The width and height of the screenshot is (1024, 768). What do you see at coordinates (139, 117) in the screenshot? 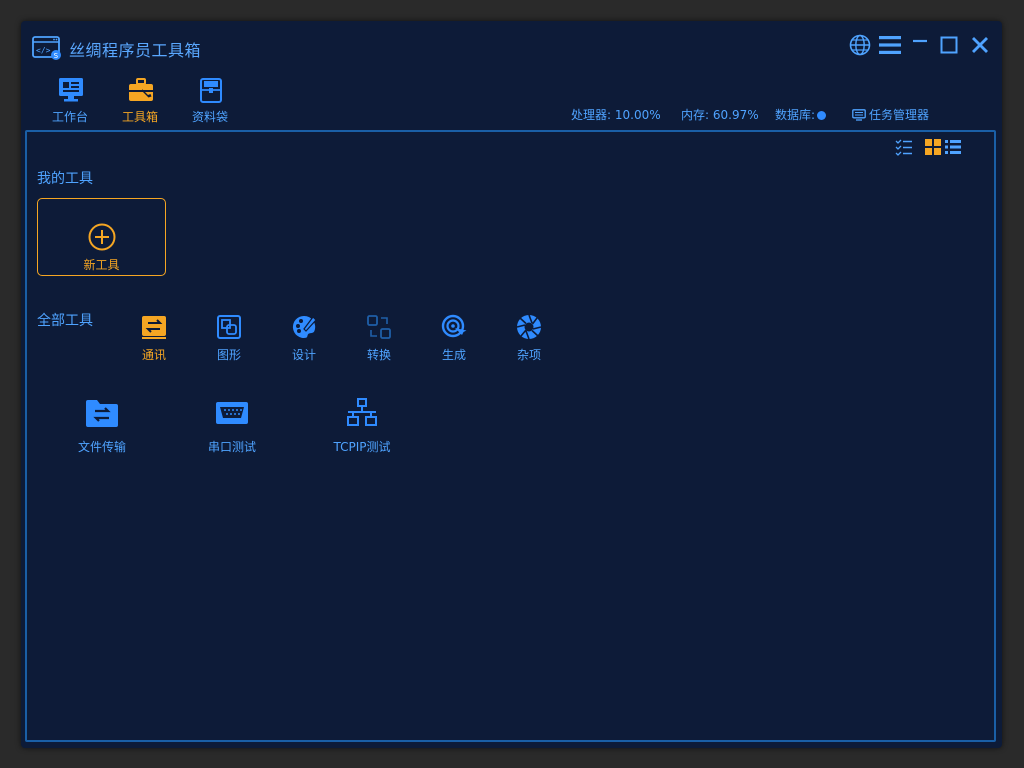
I see `nav-label-toolbox: 工具箱` at bounding box center [139, 117].